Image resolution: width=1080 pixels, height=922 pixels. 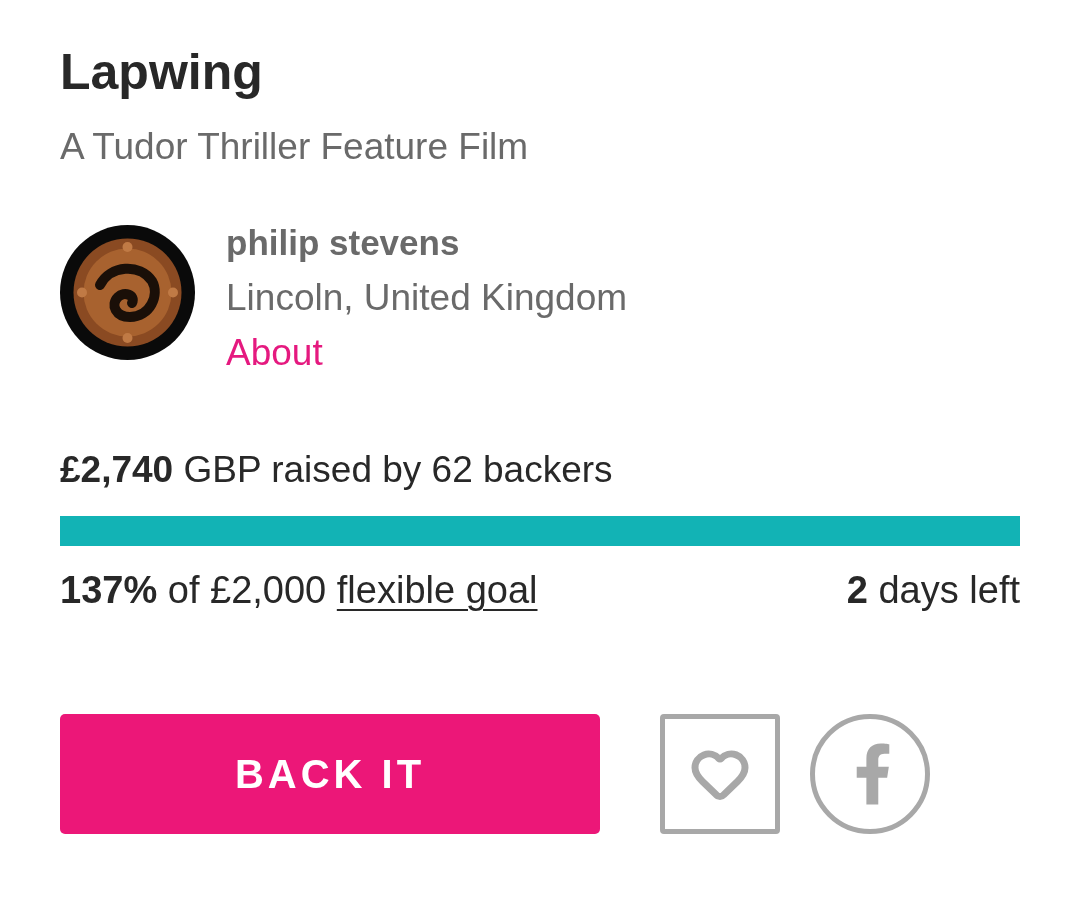 I want to click on days-left: 2 days left, so click(x=933, y=590).